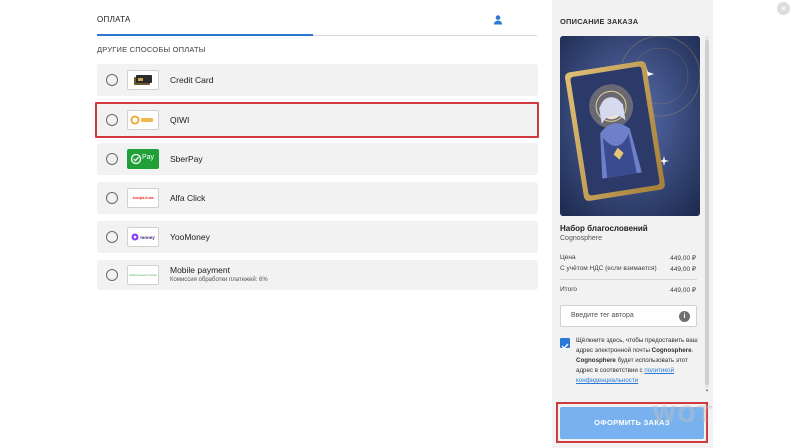 The width and height of the screenshot is (800, 448). What do you see at coordinates (630, 126) in the screenshot?
I see `product-artwork` at bounding box center [630, 126].